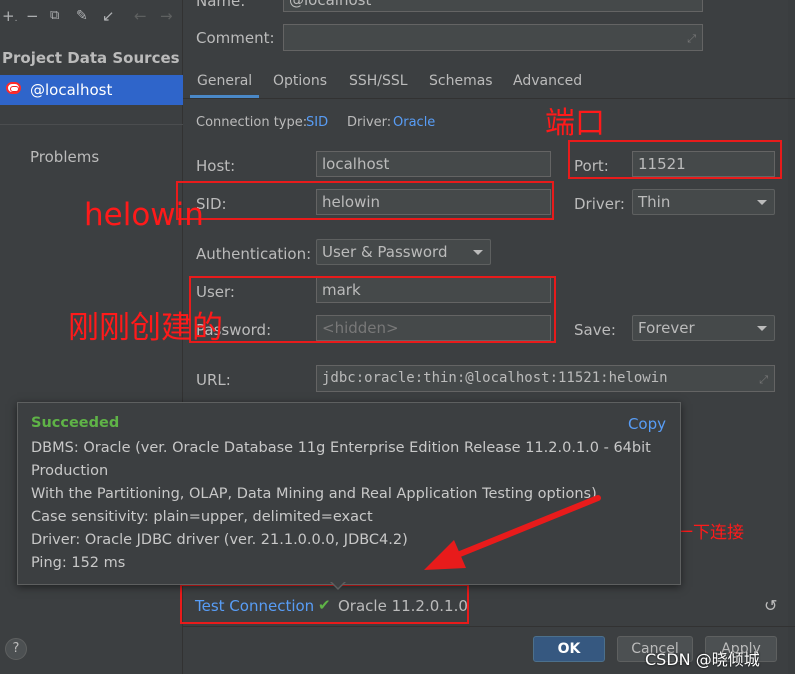 The image size is (795, 674). I want to click on url-label: URL:, so click(213, 380).